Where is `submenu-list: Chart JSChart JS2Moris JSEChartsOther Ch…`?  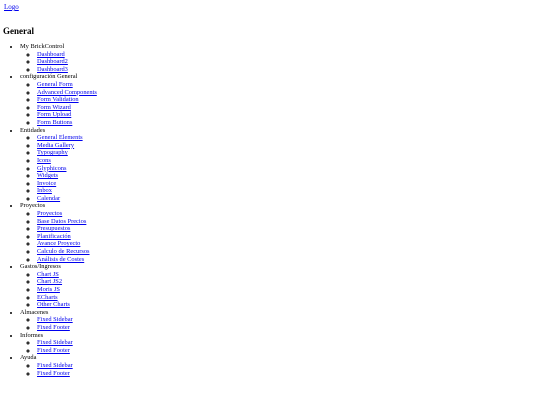 submenu-list: Chart JSChart JS2Moris JSEChartsOther Ch… is located at coordinates (58, 290).